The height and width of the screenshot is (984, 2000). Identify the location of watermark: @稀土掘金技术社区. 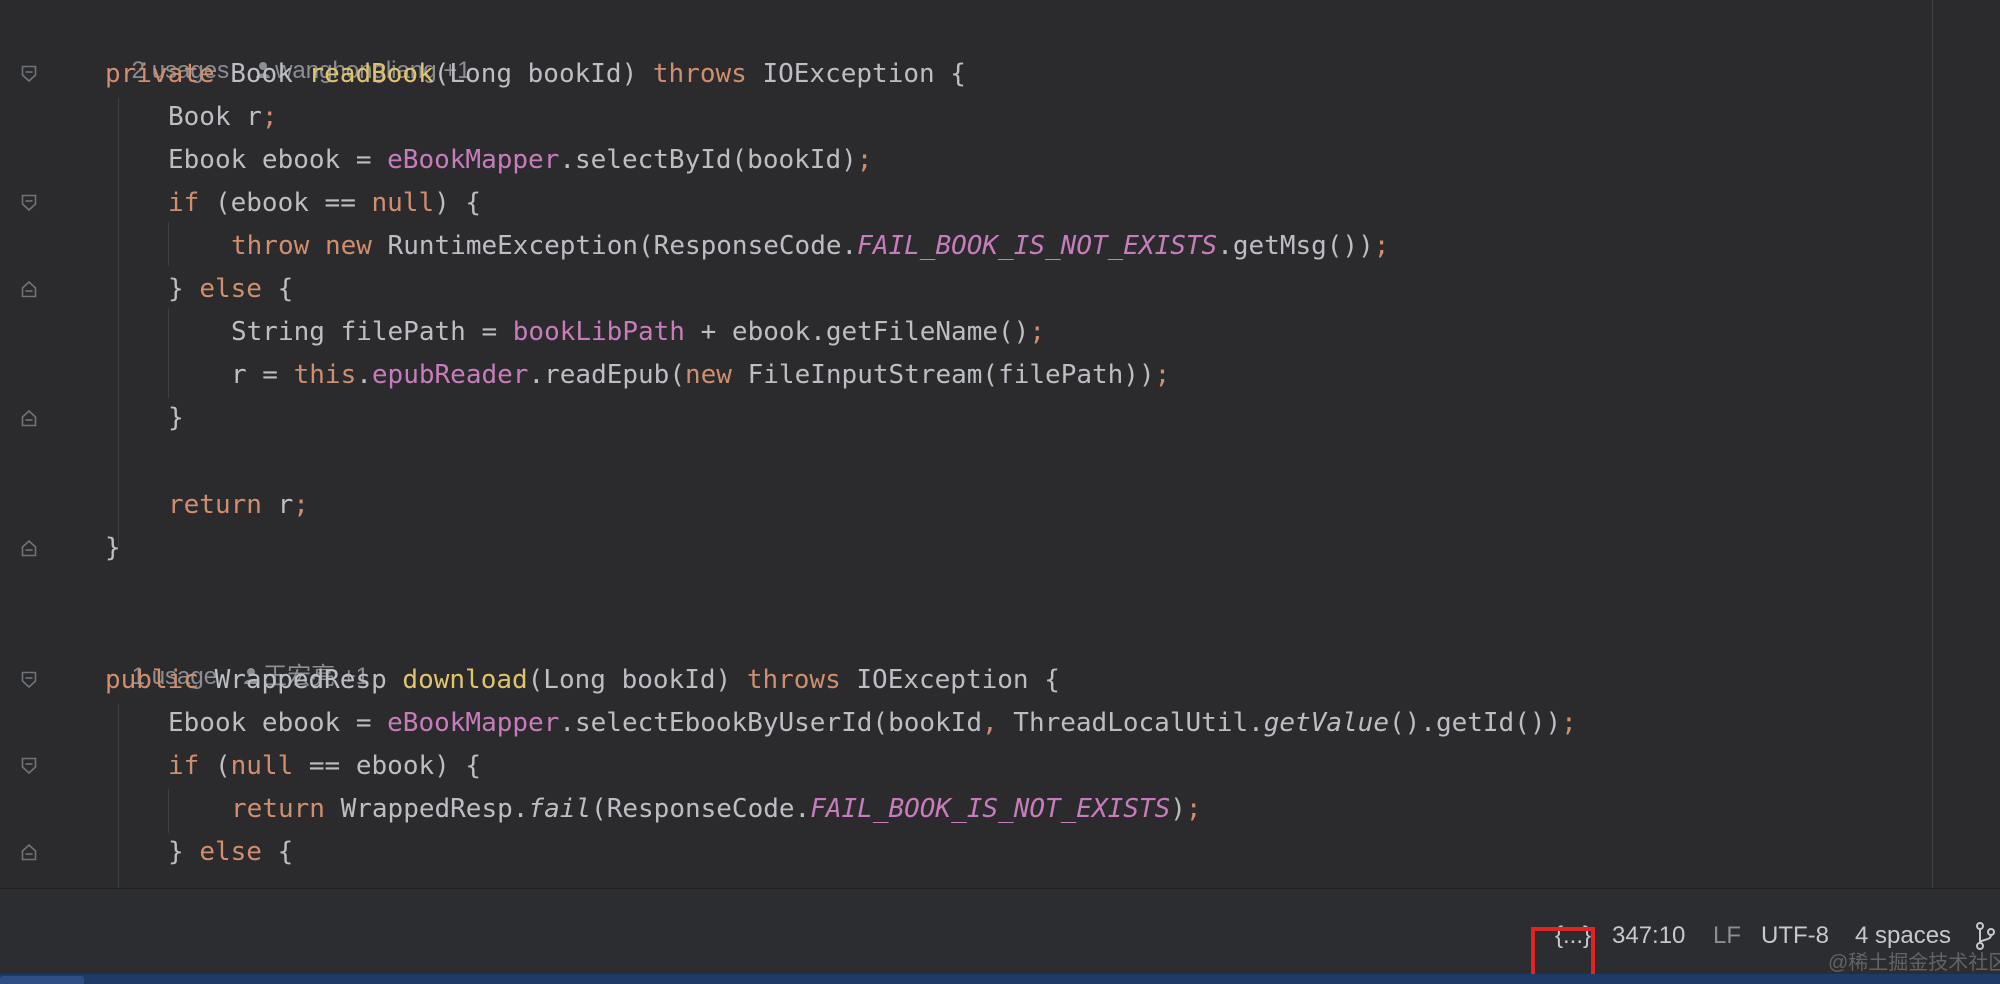
(1914, 963).